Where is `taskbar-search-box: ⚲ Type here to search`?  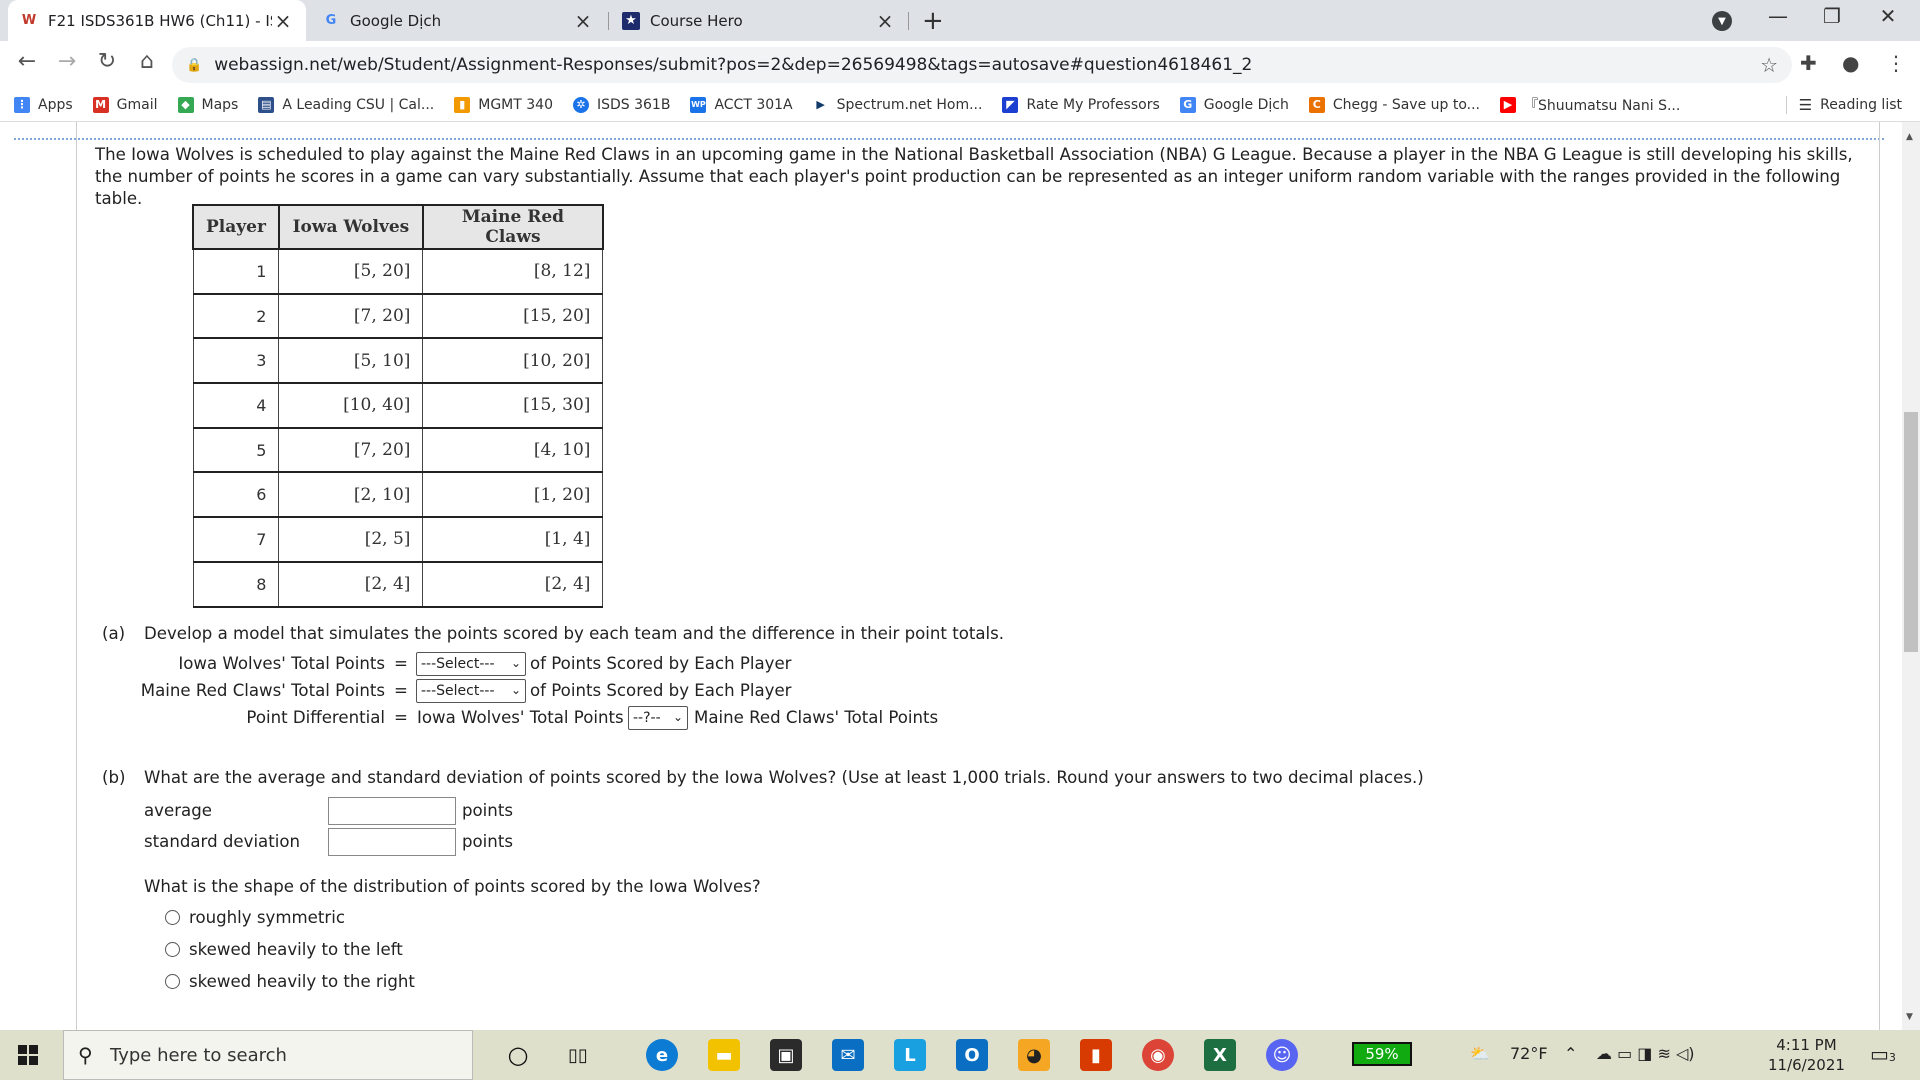
taskbar-search-box: ⚲ Type here to search is located at coordinates (268, 1055).